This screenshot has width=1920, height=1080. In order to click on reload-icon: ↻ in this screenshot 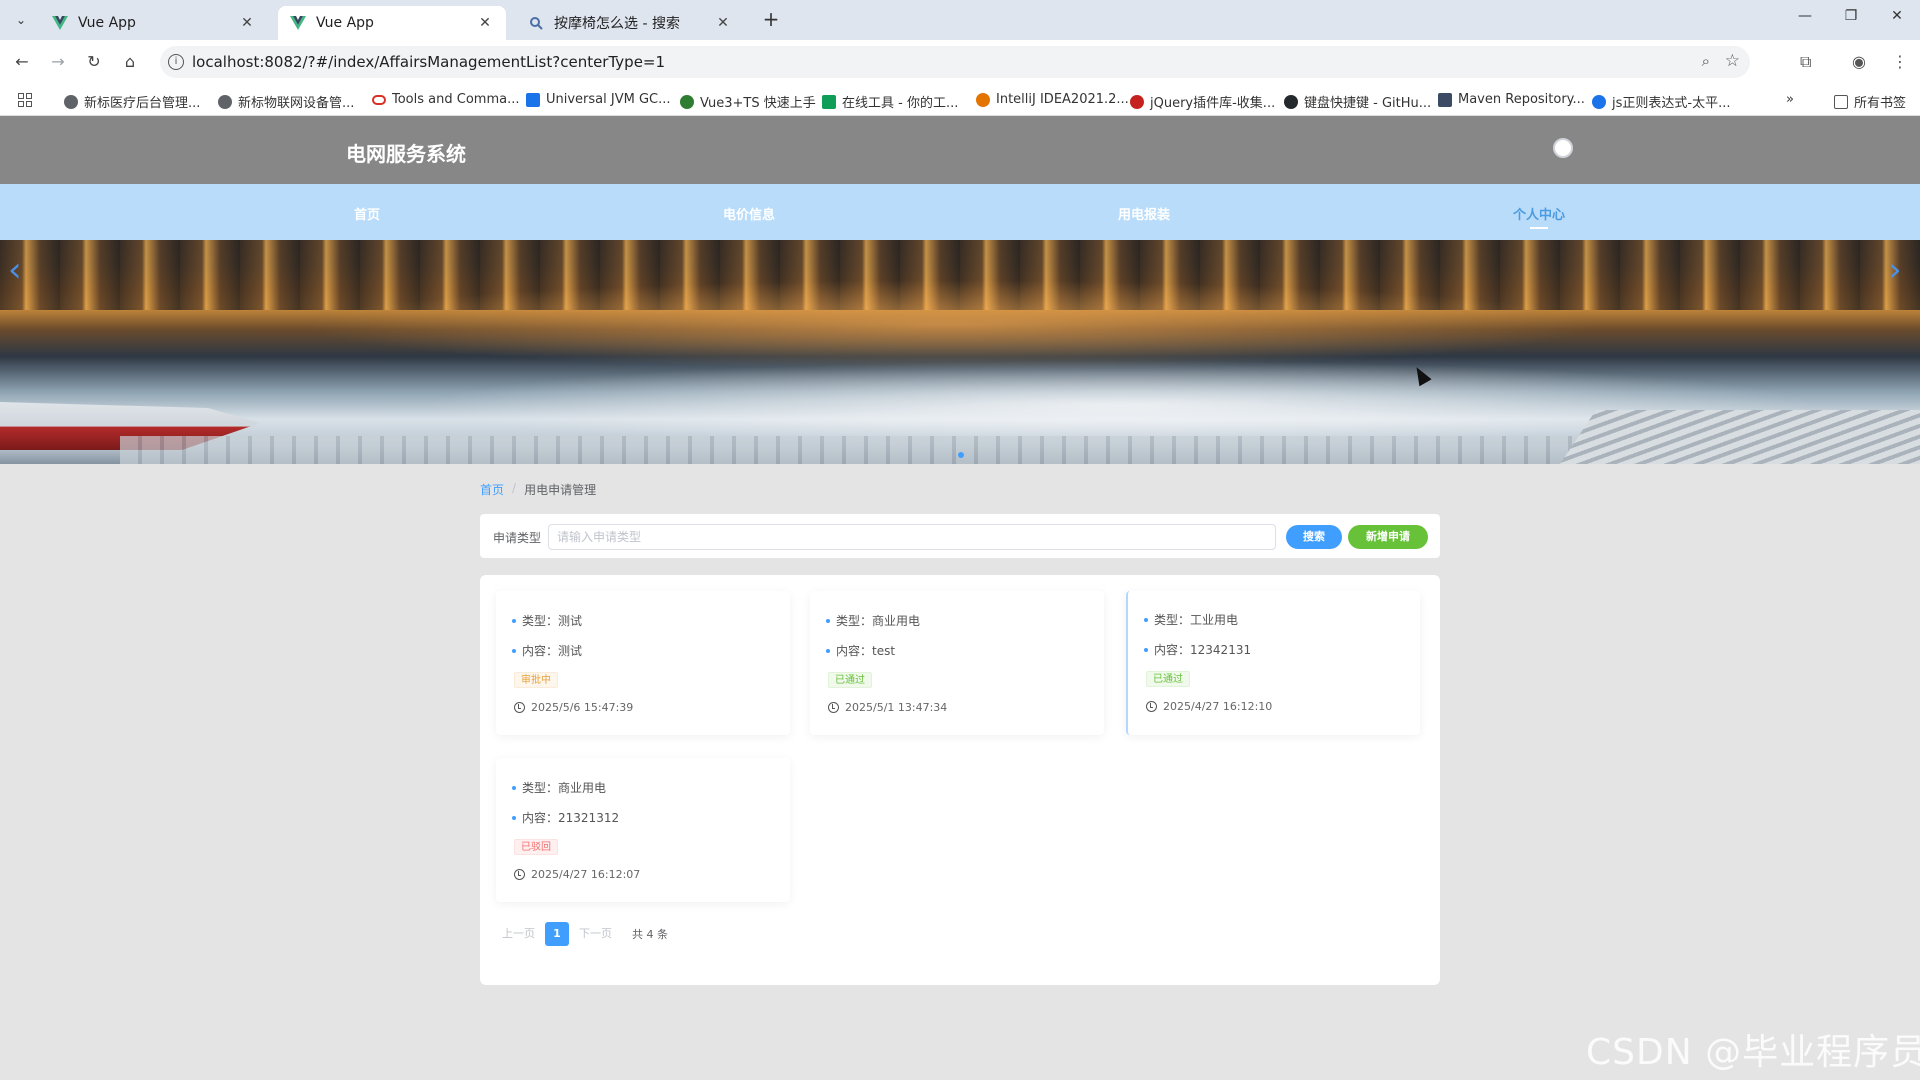, I will do `click(94, 62)`.